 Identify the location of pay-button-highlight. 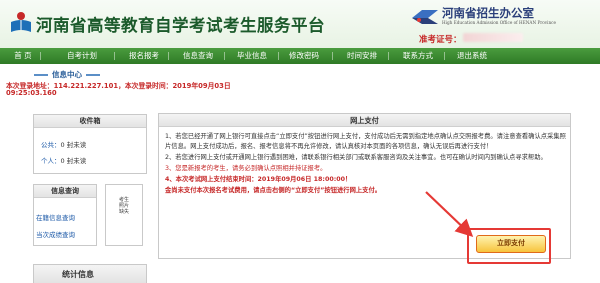
(509, 246).